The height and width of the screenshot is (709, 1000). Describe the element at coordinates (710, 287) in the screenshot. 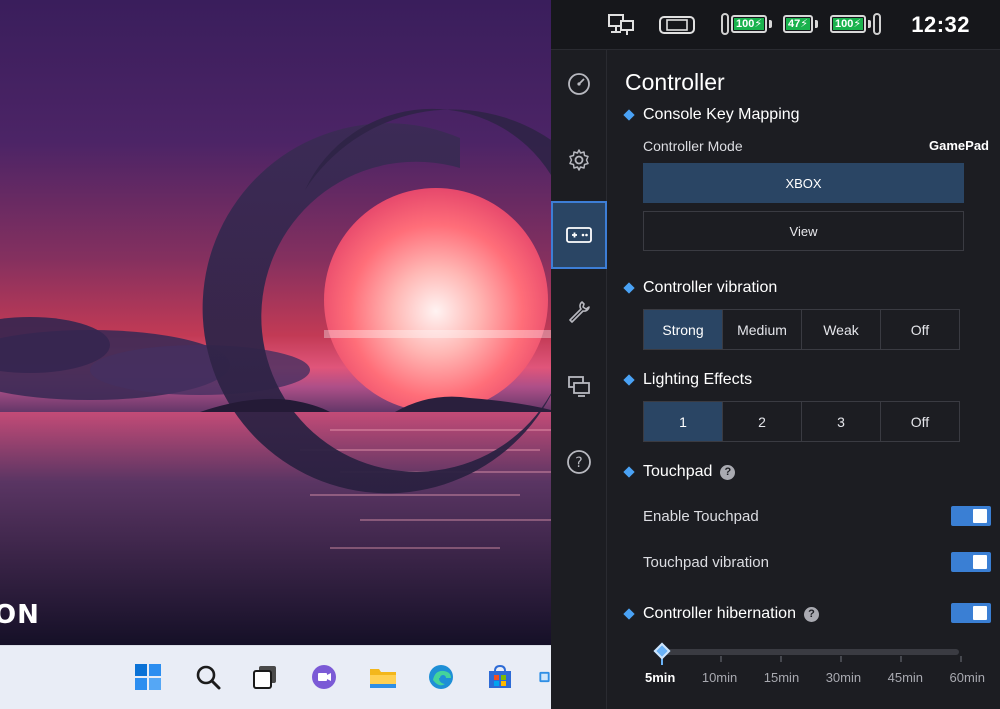

I see `section-vibration-title: Controller vibration` at that location.